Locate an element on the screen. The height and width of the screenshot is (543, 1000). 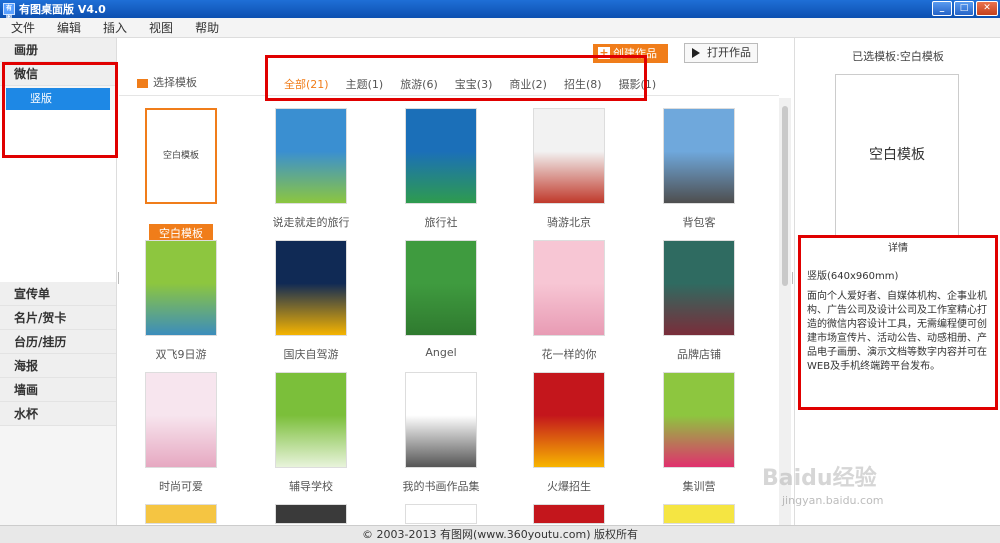
template-card: 骑游北京 is located at coordinates (569, 169).